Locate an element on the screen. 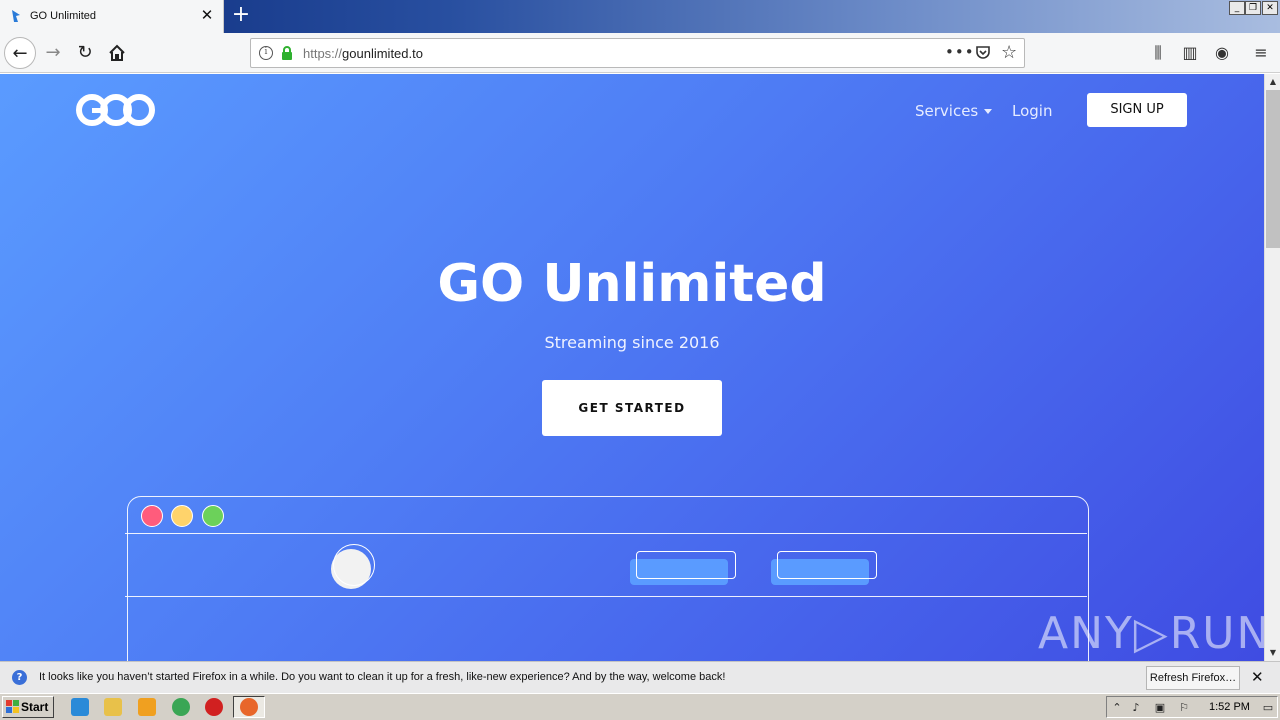 The width and height of the screenshot is (1280, 720). browser-tab: GO Unlimited ✕ is located at coordinates (112, 16).